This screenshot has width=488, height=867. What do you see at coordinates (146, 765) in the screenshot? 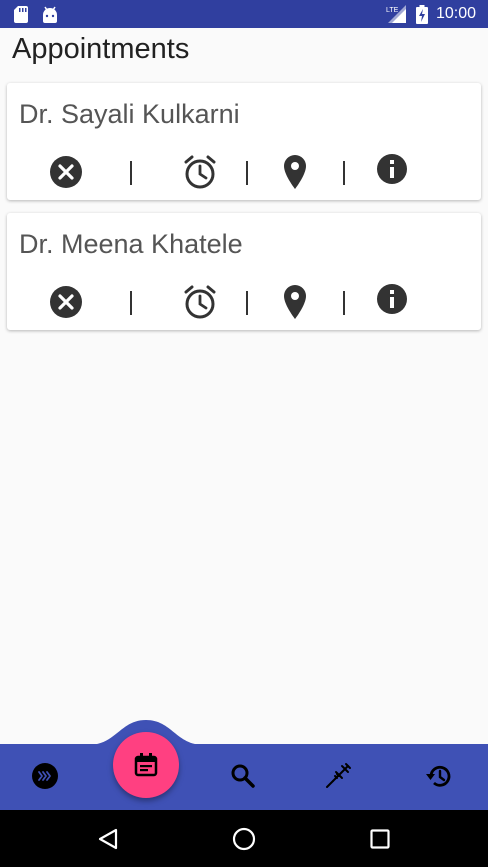
I see `appointment-calendar-icon` at bounding box center [146, 765].